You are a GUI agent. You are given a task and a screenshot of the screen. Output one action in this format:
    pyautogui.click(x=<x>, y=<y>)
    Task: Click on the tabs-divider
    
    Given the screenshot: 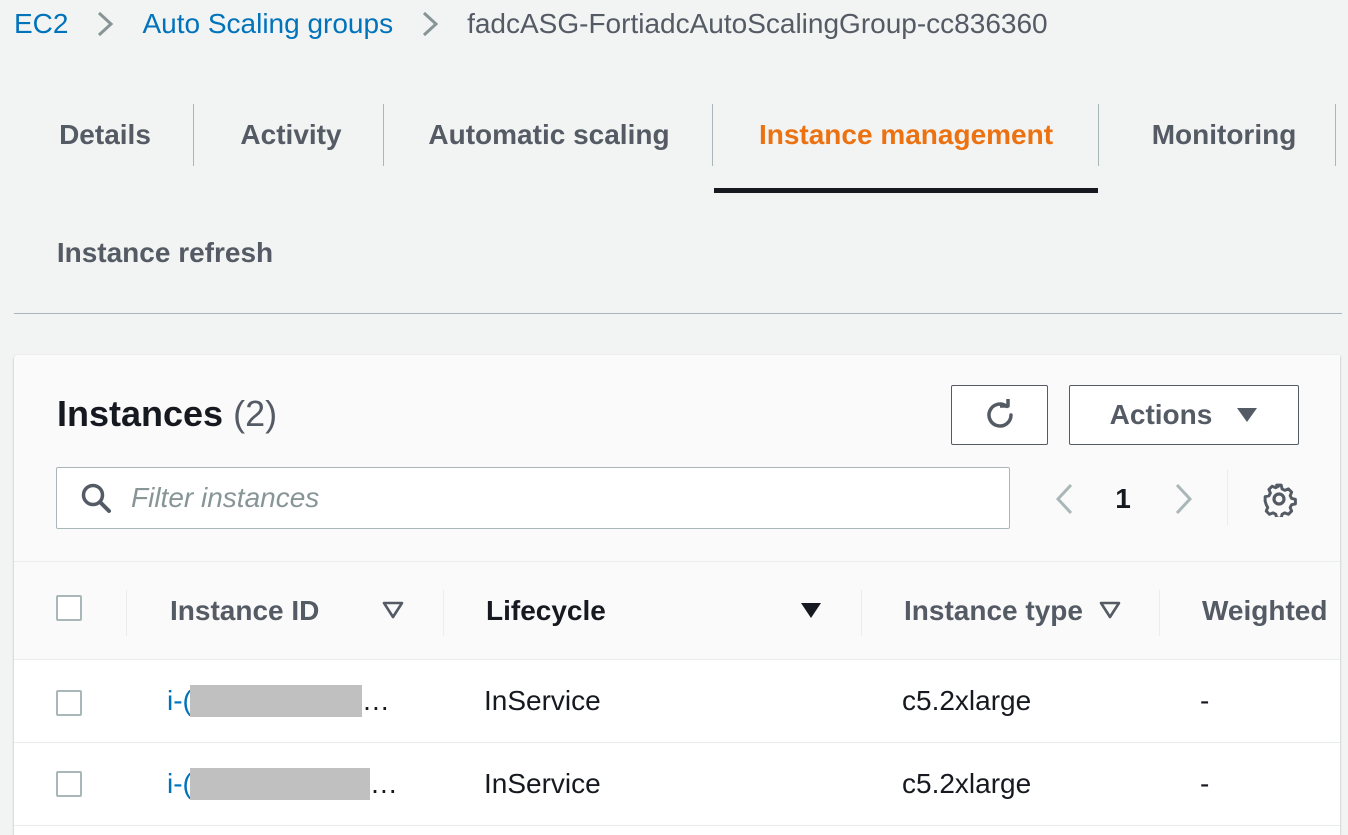 What is the action you would take?
    pyautogui.click(x=678, y=313)
    